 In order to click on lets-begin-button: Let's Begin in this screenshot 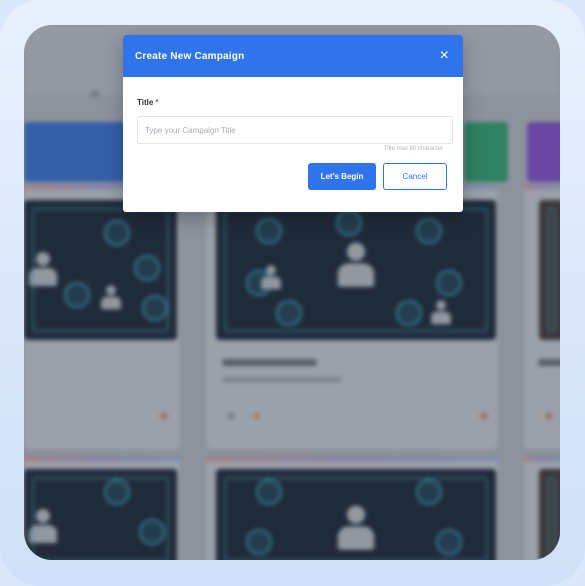, I will do `click(342, 176)`.